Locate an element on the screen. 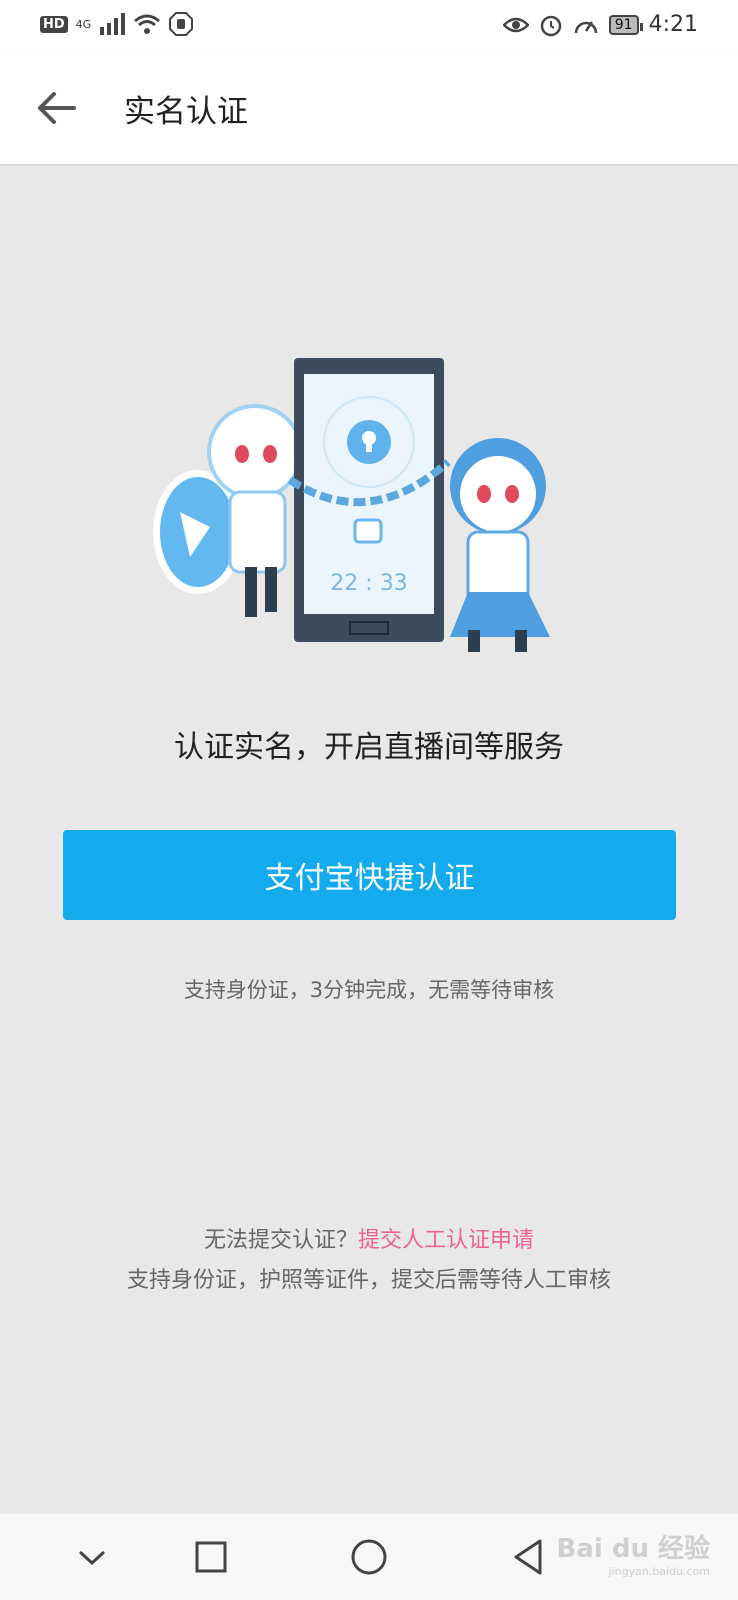  alarm-icon is located at coordinates (551, 25).